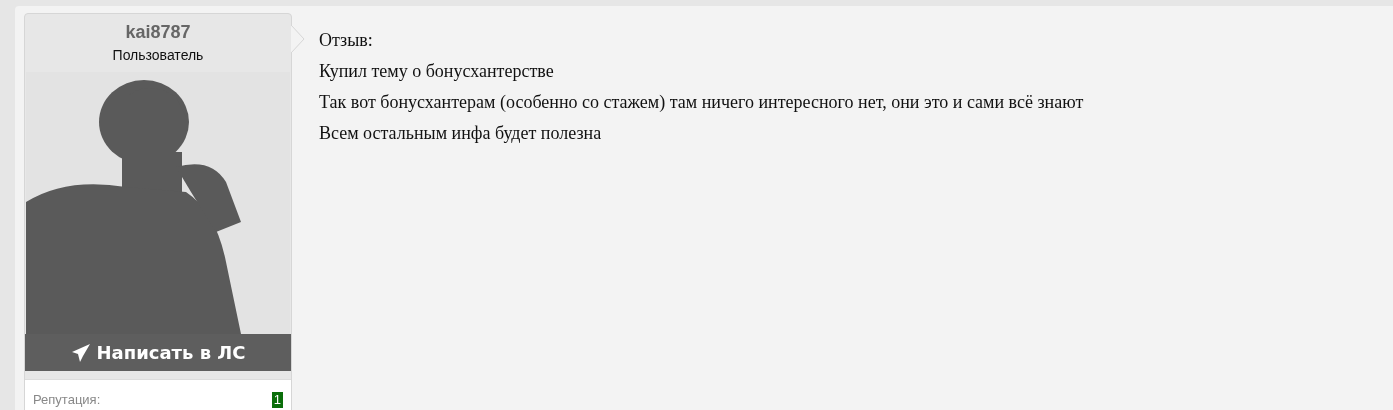 This screenshot has width=1393, height=410. What do you see at coordinates (158, 352) in the screenshot?
I see `message-button: Написать в ЛС` at bounding box center [158, 352].